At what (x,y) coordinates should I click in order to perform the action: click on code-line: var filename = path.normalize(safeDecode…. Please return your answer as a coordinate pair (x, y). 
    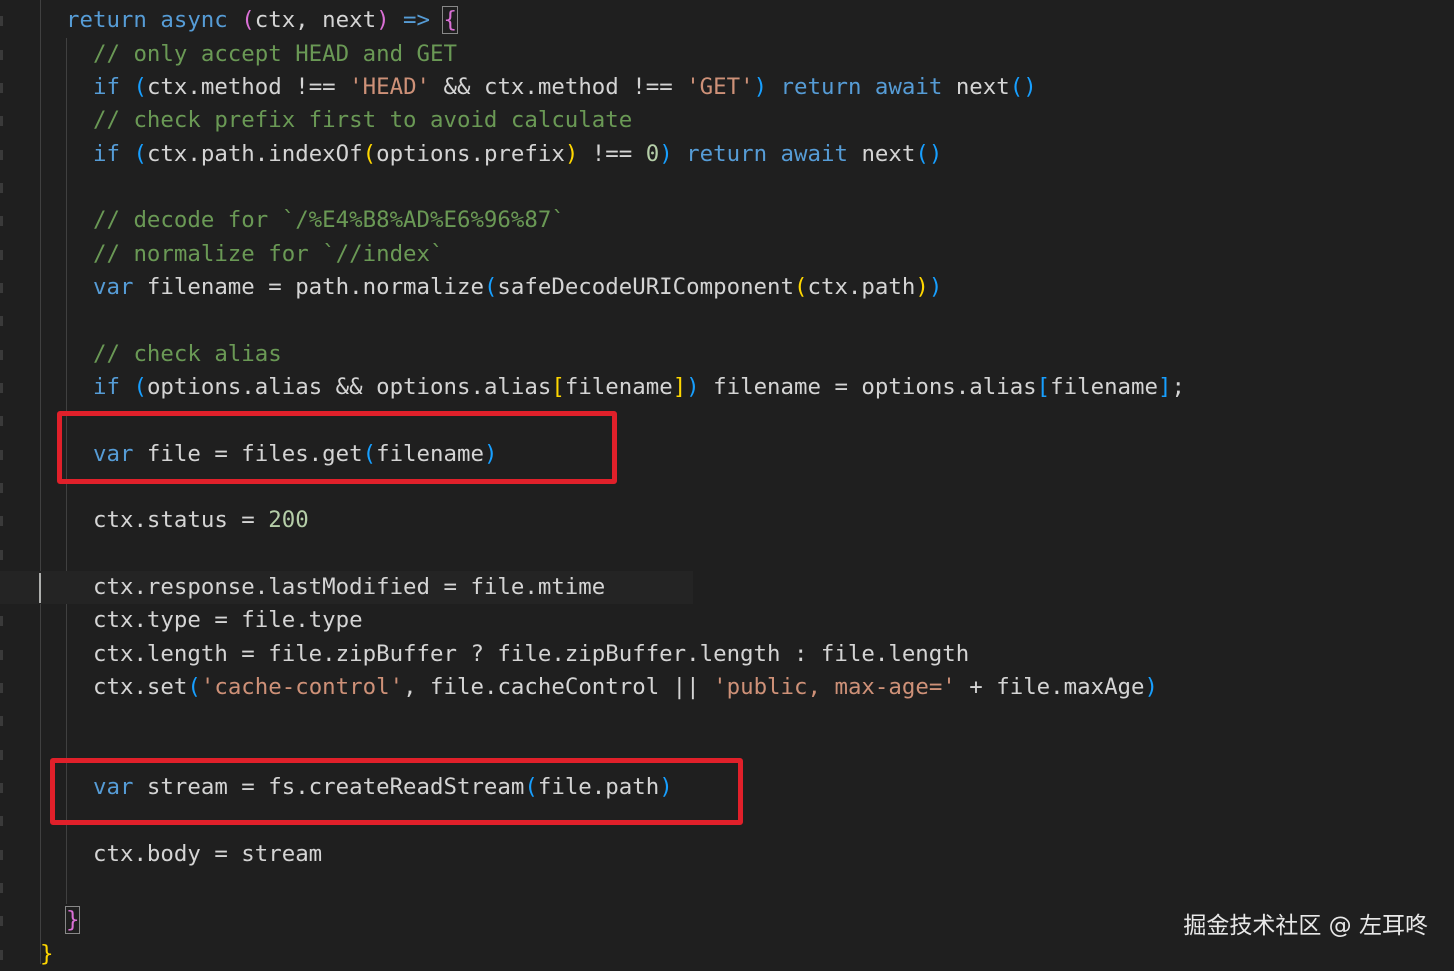
    Looking at the image, I should click on (471, 287).